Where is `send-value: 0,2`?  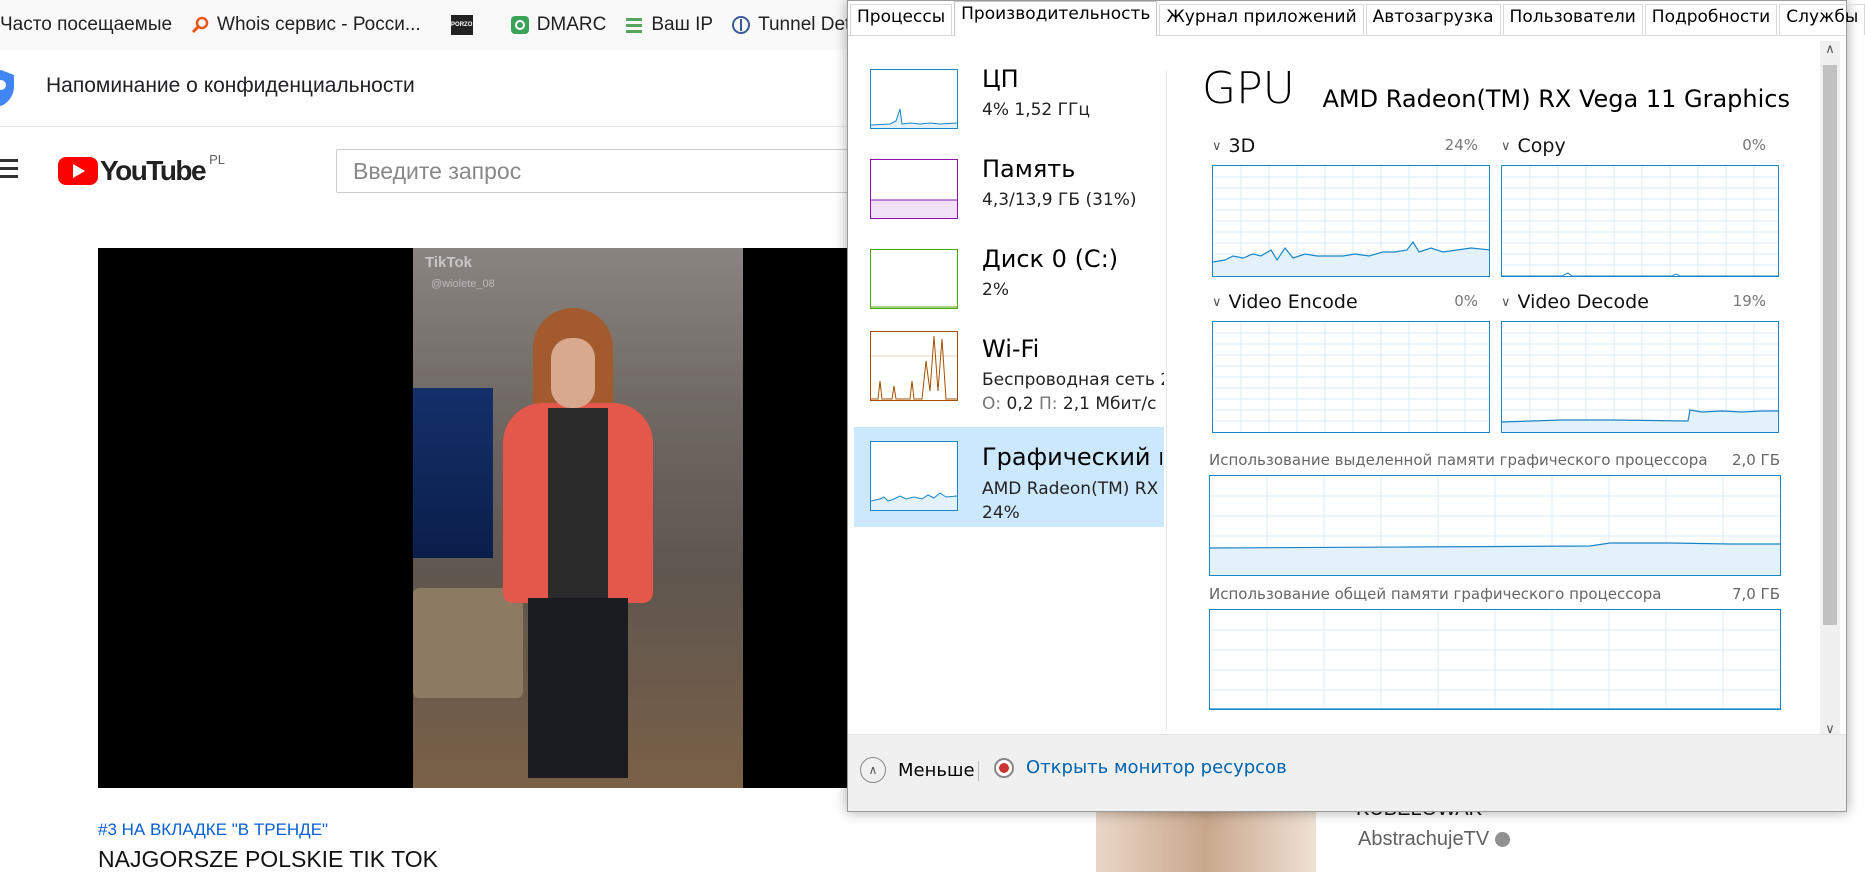
send-value: 0,2 is located at coordinates (1020, 404).